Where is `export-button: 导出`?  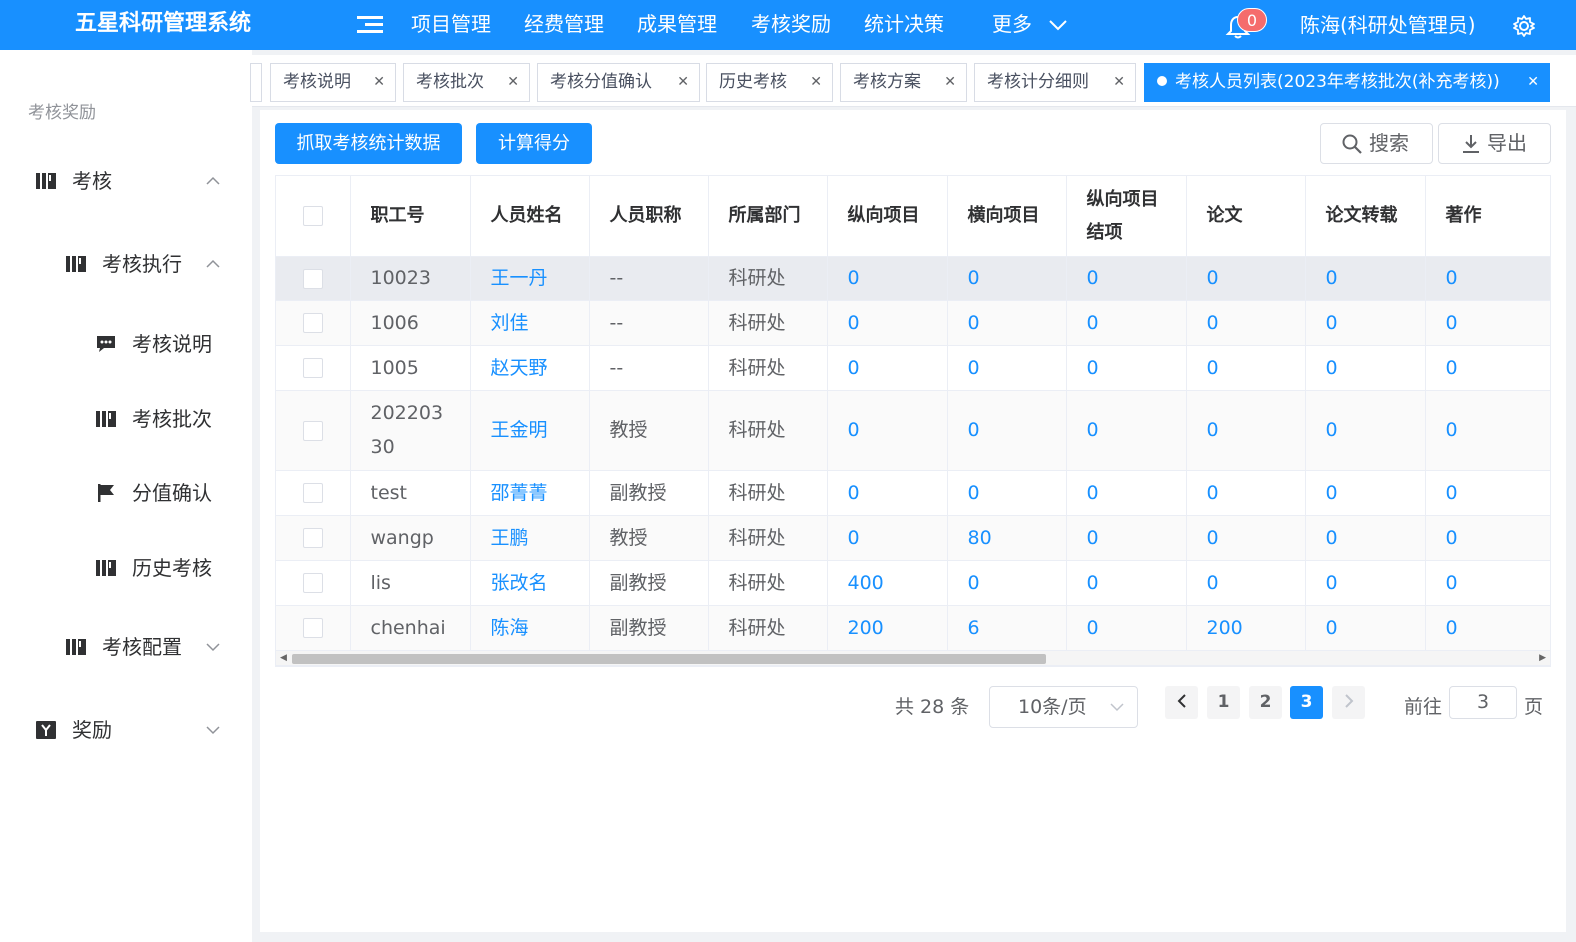
export-button: 导出 is located at coordinates (1494, 143).